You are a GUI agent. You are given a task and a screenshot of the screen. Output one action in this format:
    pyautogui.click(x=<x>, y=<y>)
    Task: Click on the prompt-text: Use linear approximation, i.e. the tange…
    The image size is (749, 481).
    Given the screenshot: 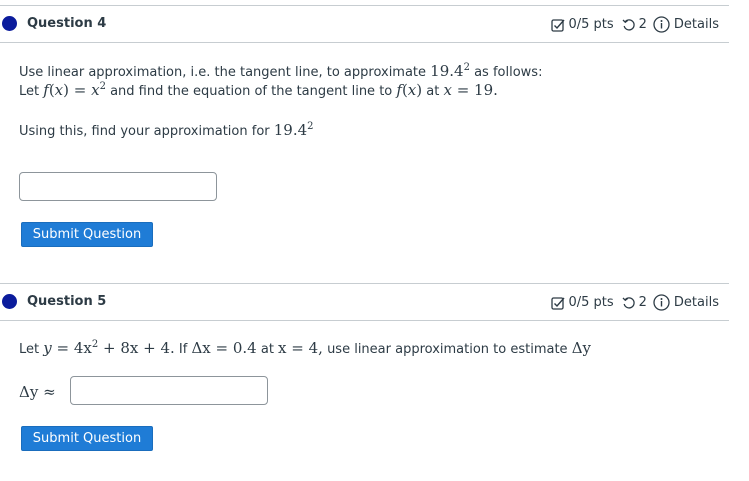 What is the action you would take?
    pyautogui.click(x=225, y=72)
    